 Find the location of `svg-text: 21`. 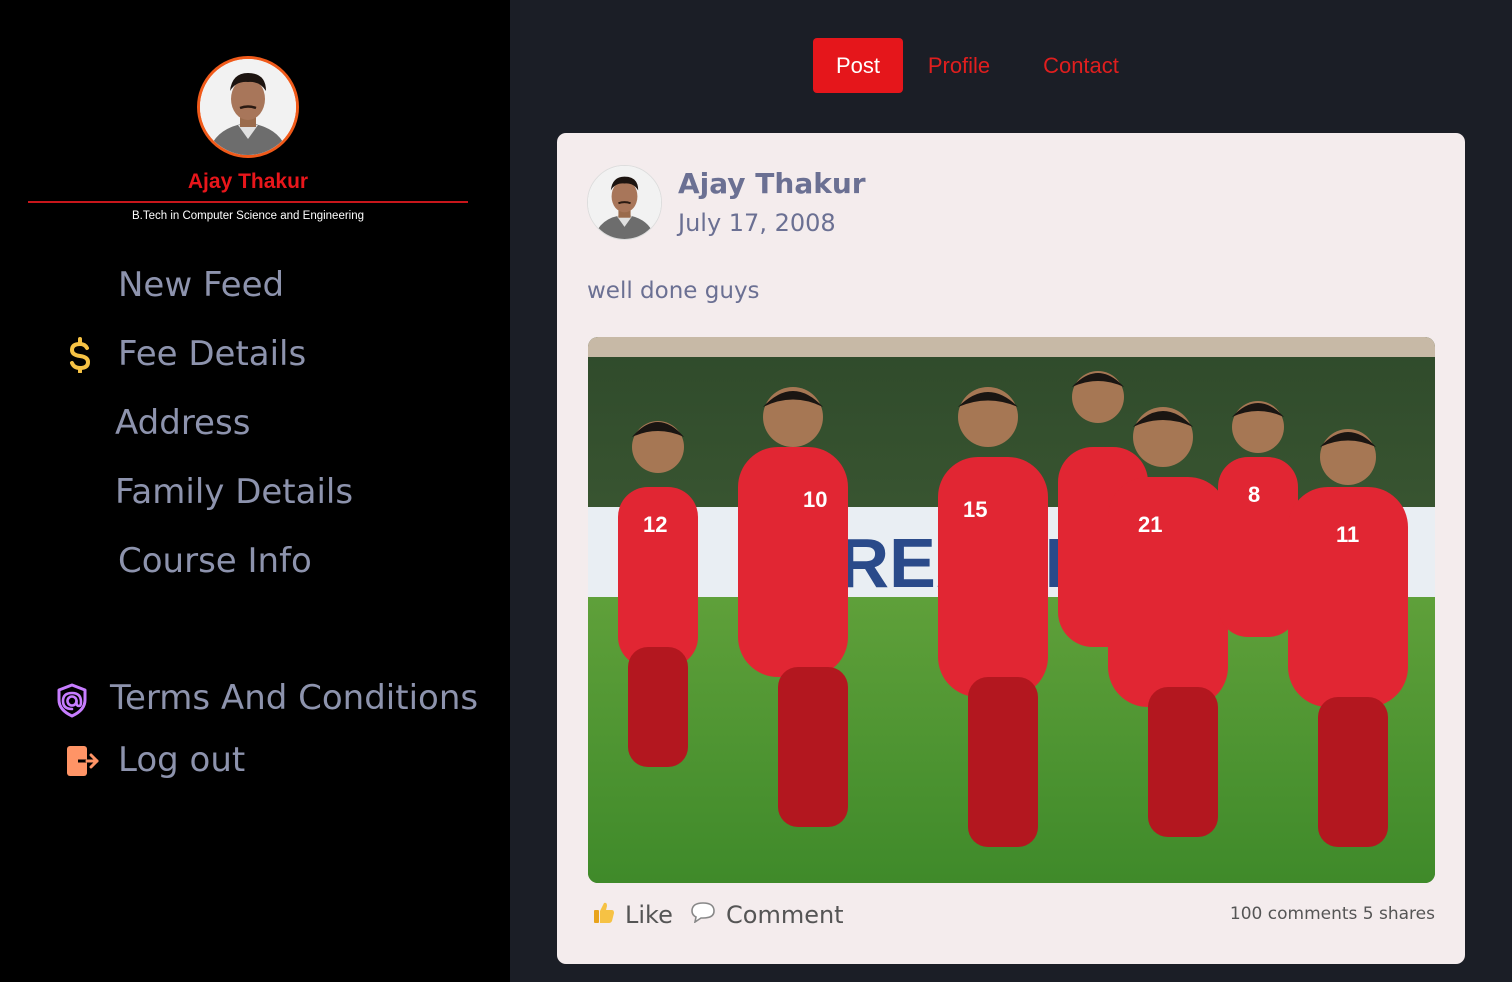

svg-text: 21 is located at coordinates (1150, 524).